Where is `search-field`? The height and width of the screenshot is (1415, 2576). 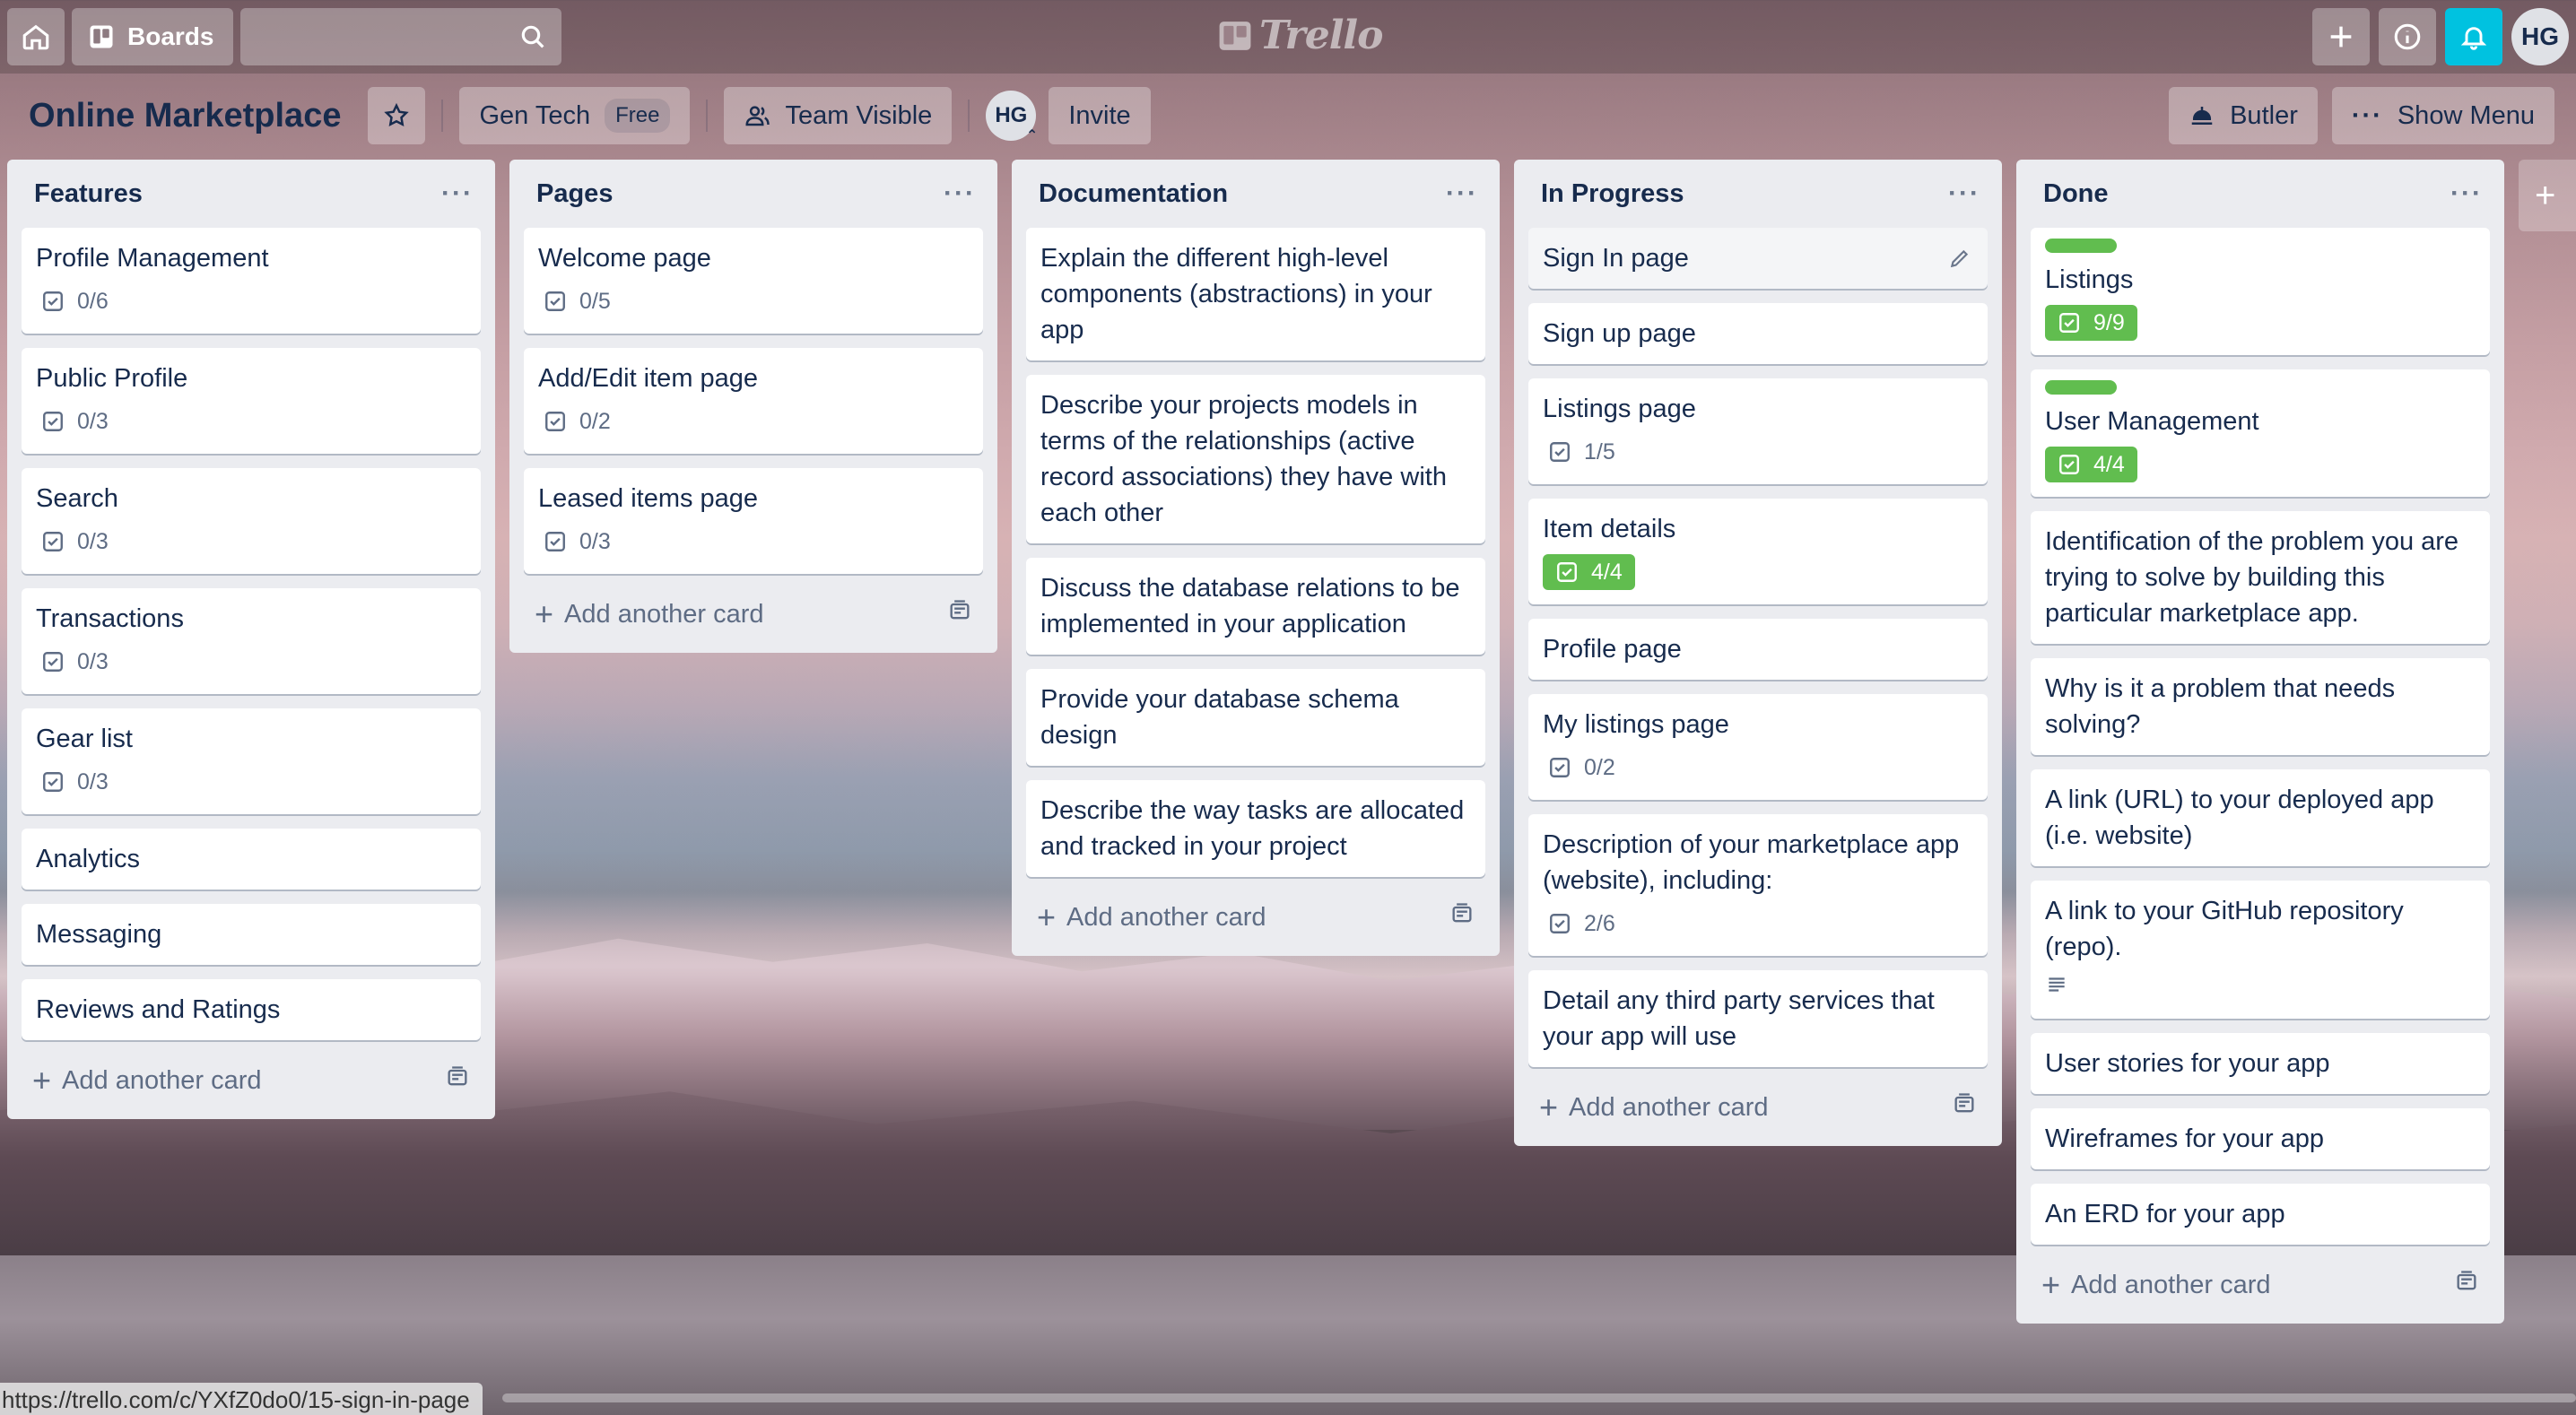
search-field is located at coordinates (401, 36).